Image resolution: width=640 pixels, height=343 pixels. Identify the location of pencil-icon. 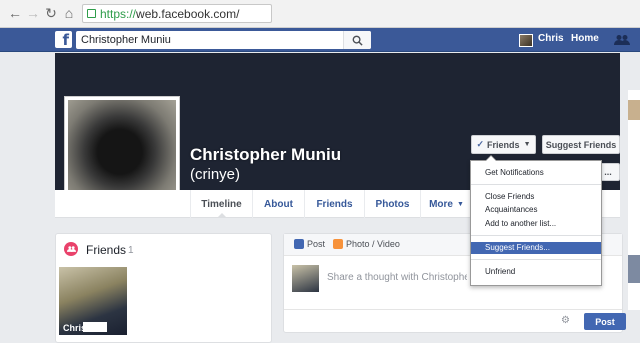
(299, 244).